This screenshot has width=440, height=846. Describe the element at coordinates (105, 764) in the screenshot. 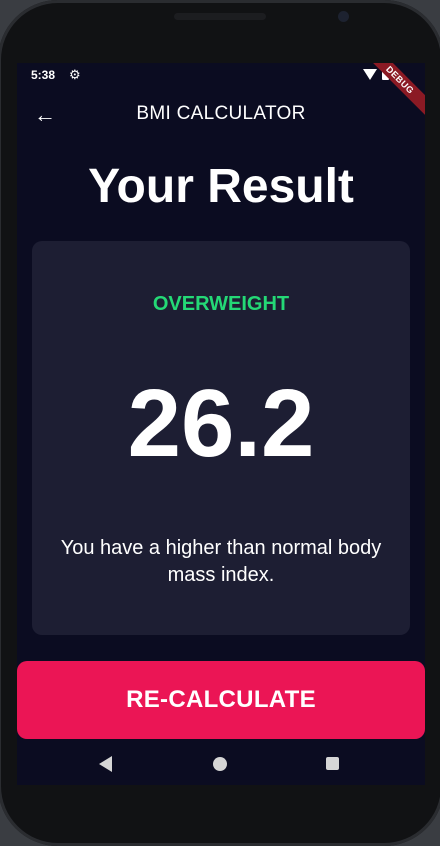

I see `nav-back-icon` at that location.